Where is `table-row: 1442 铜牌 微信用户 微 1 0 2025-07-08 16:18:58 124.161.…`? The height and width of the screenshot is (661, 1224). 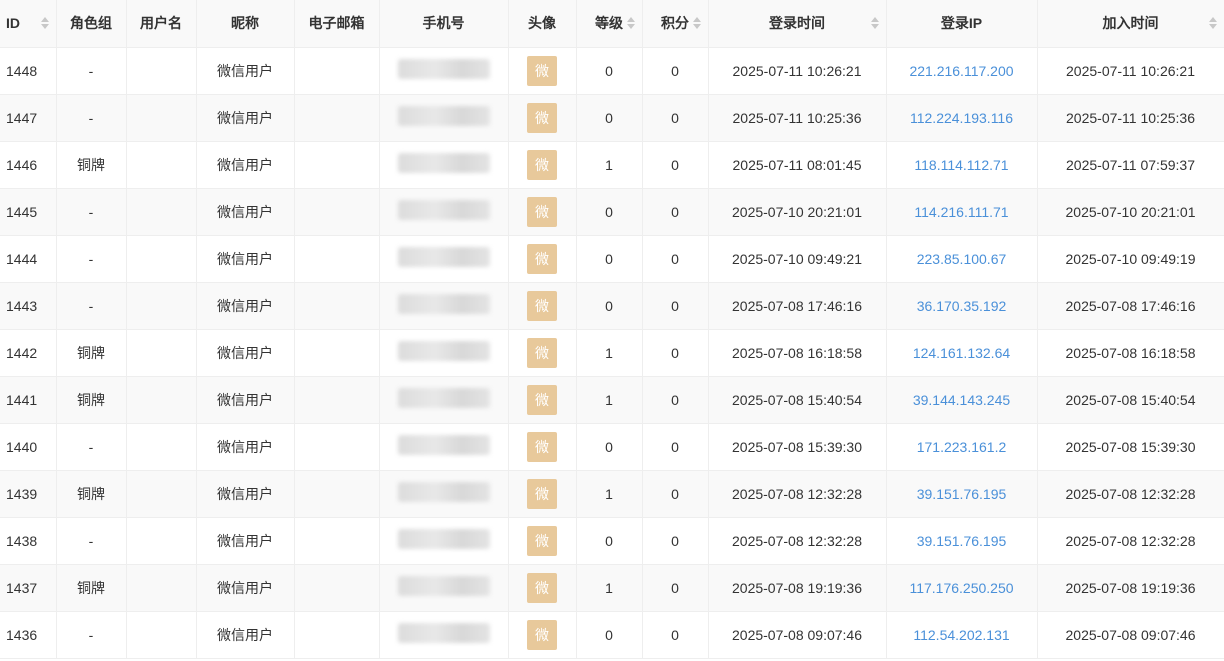
table-row: 1442 铜牌 微信用户 微 1 0 2025-07-08 16:18:58 124.161.… is located at coordinates (612, 353).